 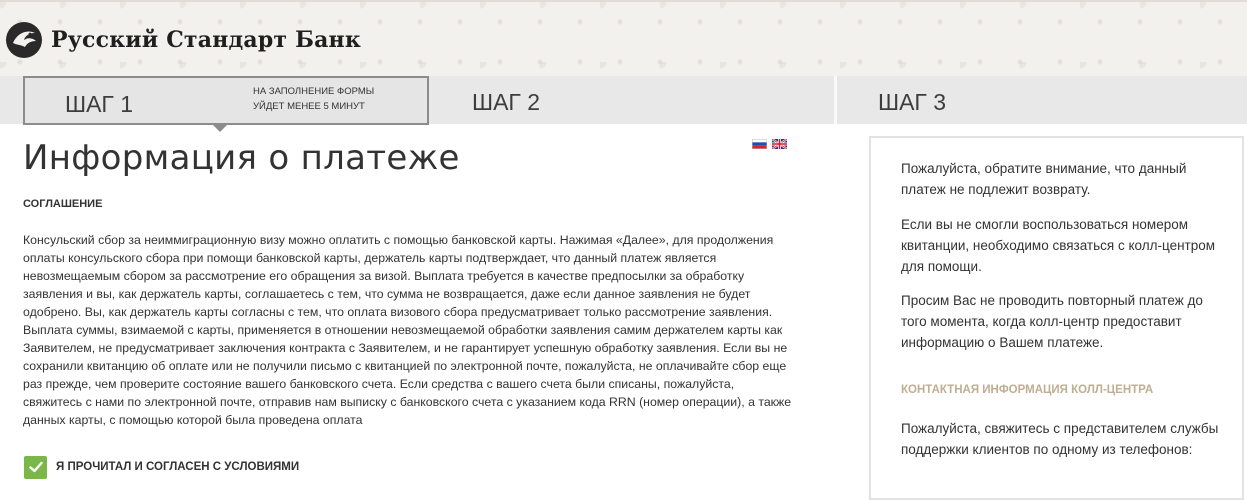 I want to click on active-step-pointer, so click(x=220, y=128).